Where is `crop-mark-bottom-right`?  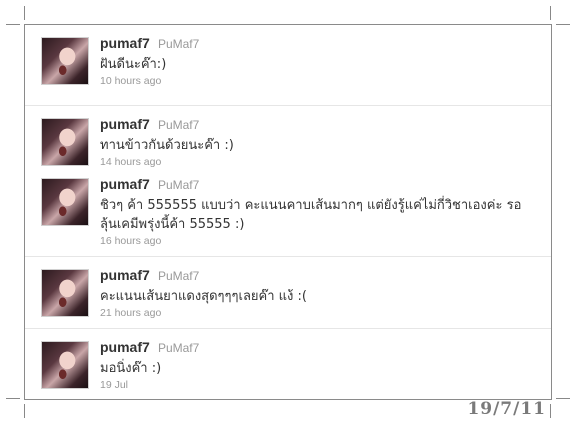 crop-mark-bottom-right is located at coordinates (550, 411).